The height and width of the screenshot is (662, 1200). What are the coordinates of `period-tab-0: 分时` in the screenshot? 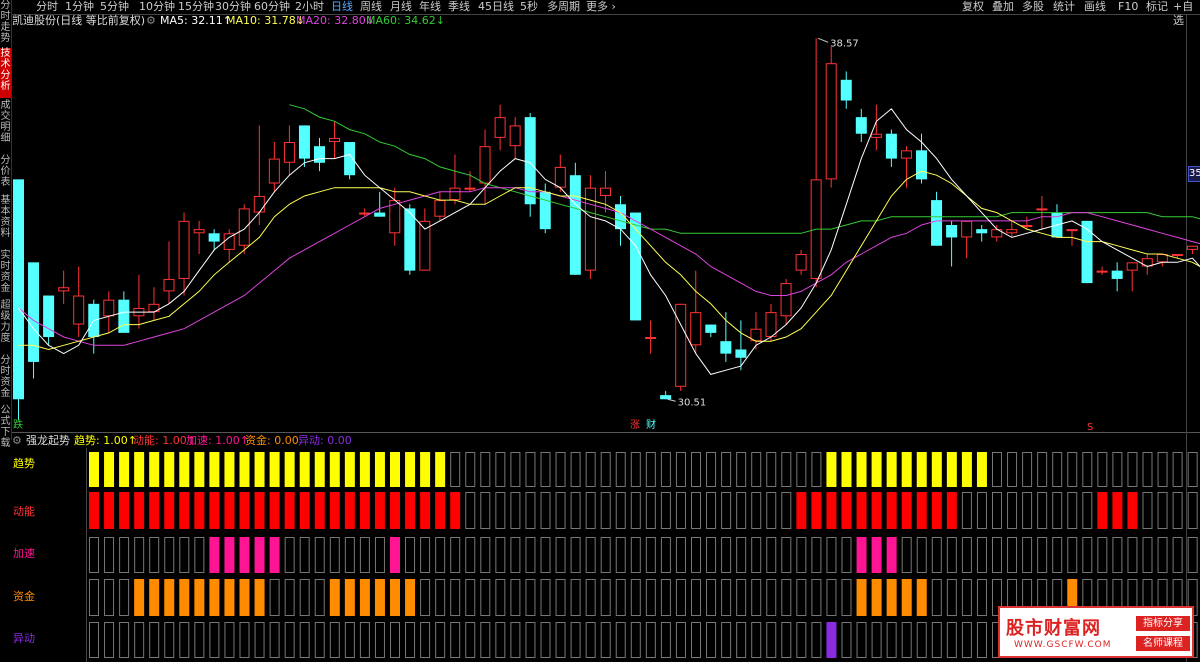 It's located at (47, 7).